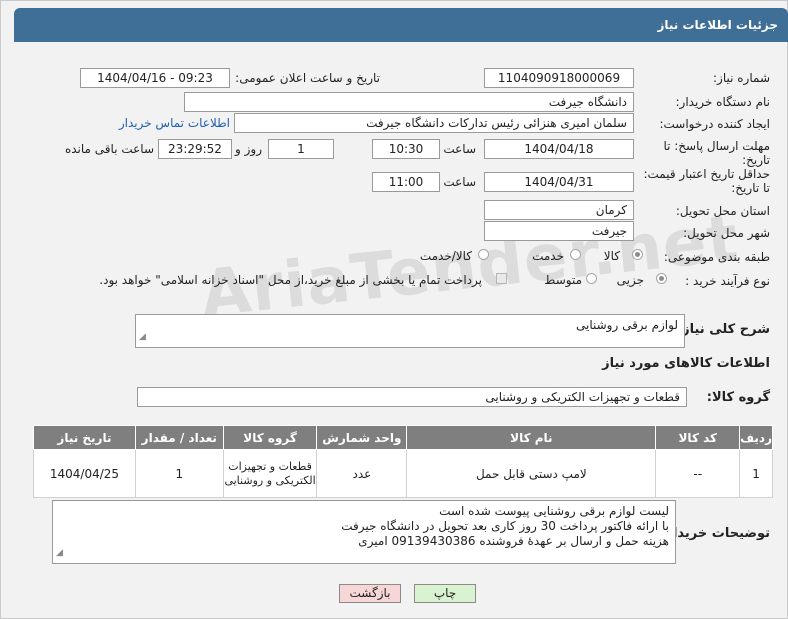  What do you see at coordinates (716, 146) in the screenshot?
I see `deadline-label: مهلت ارسال پاسخ: تا` at bounding box center [716, 146].